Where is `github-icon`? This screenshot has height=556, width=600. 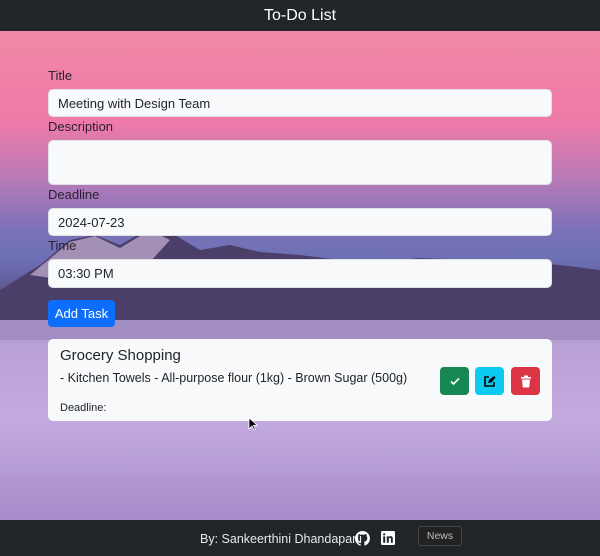 github-icon is located at coordinates (362, 538).